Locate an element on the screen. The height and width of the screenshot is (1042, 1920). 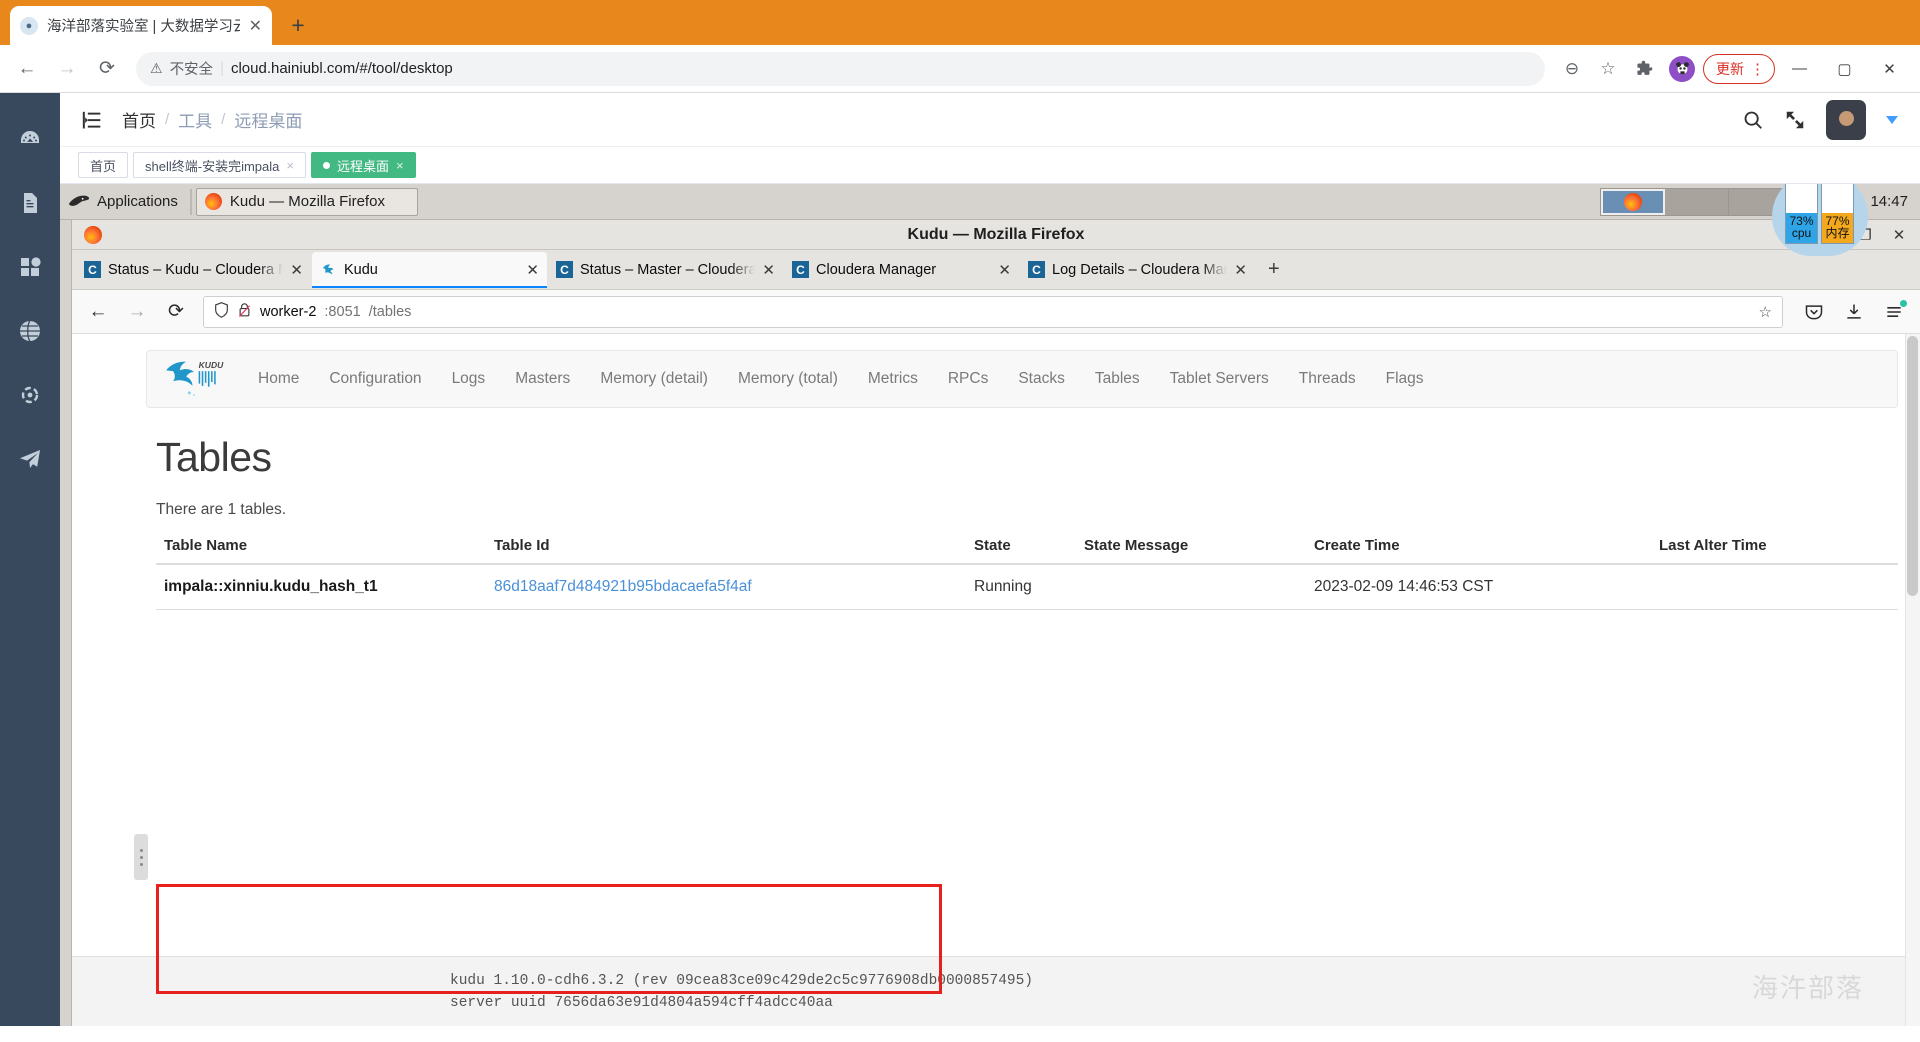
close-window-button: ✕ is located at coordinates (1889, 68).